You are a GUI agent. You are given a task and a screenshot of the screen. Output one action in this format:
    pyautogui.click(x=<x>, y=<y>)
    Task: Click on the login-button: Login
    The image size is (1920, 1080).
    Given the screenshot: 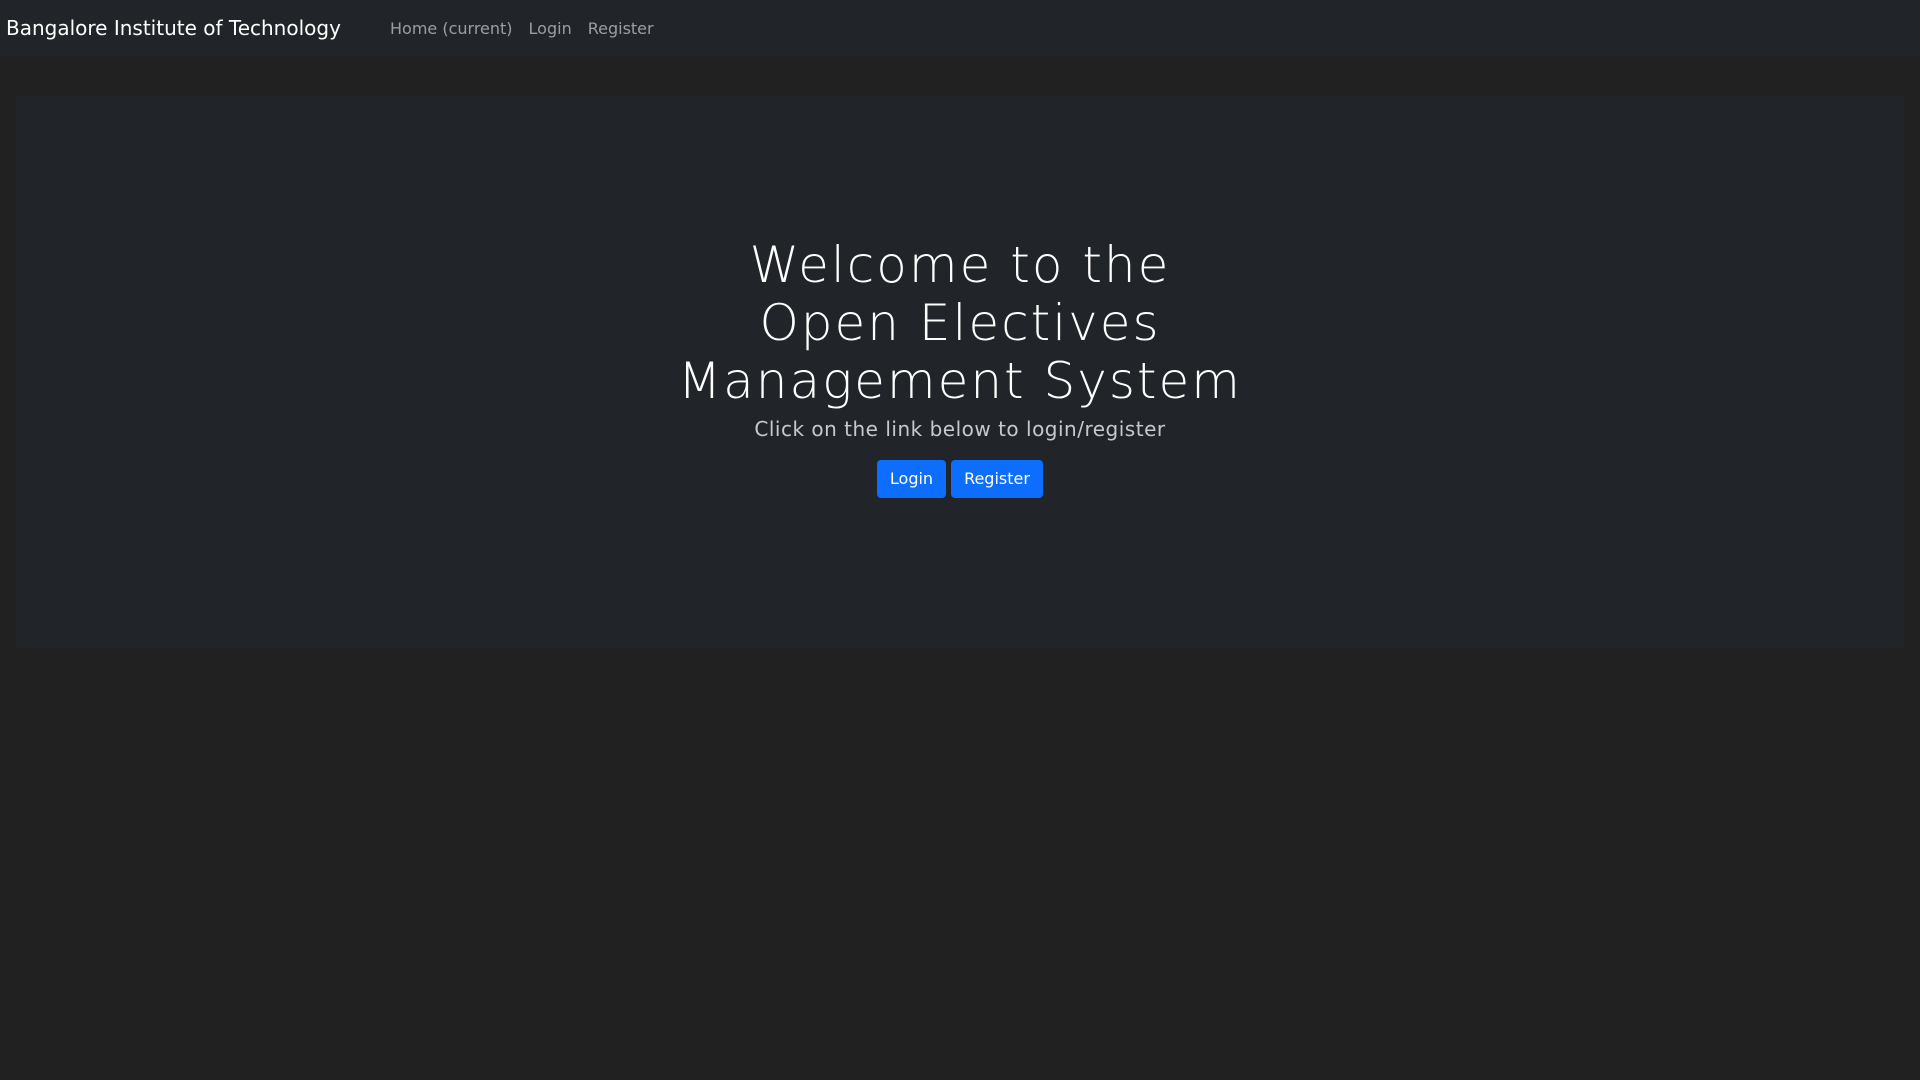 What is the action you would take?
    pyautogui.click(x=911, y=479)
    